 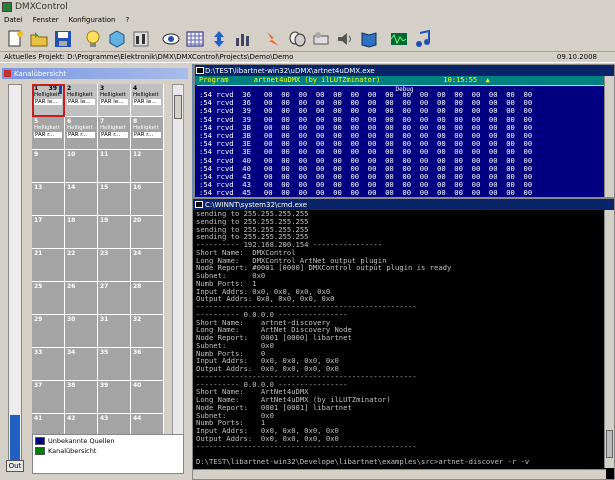 What do you see at coordinates (48, 364) in the screenshot?
I see `channel-cell-33: 33` at bounding box center [48, 364].